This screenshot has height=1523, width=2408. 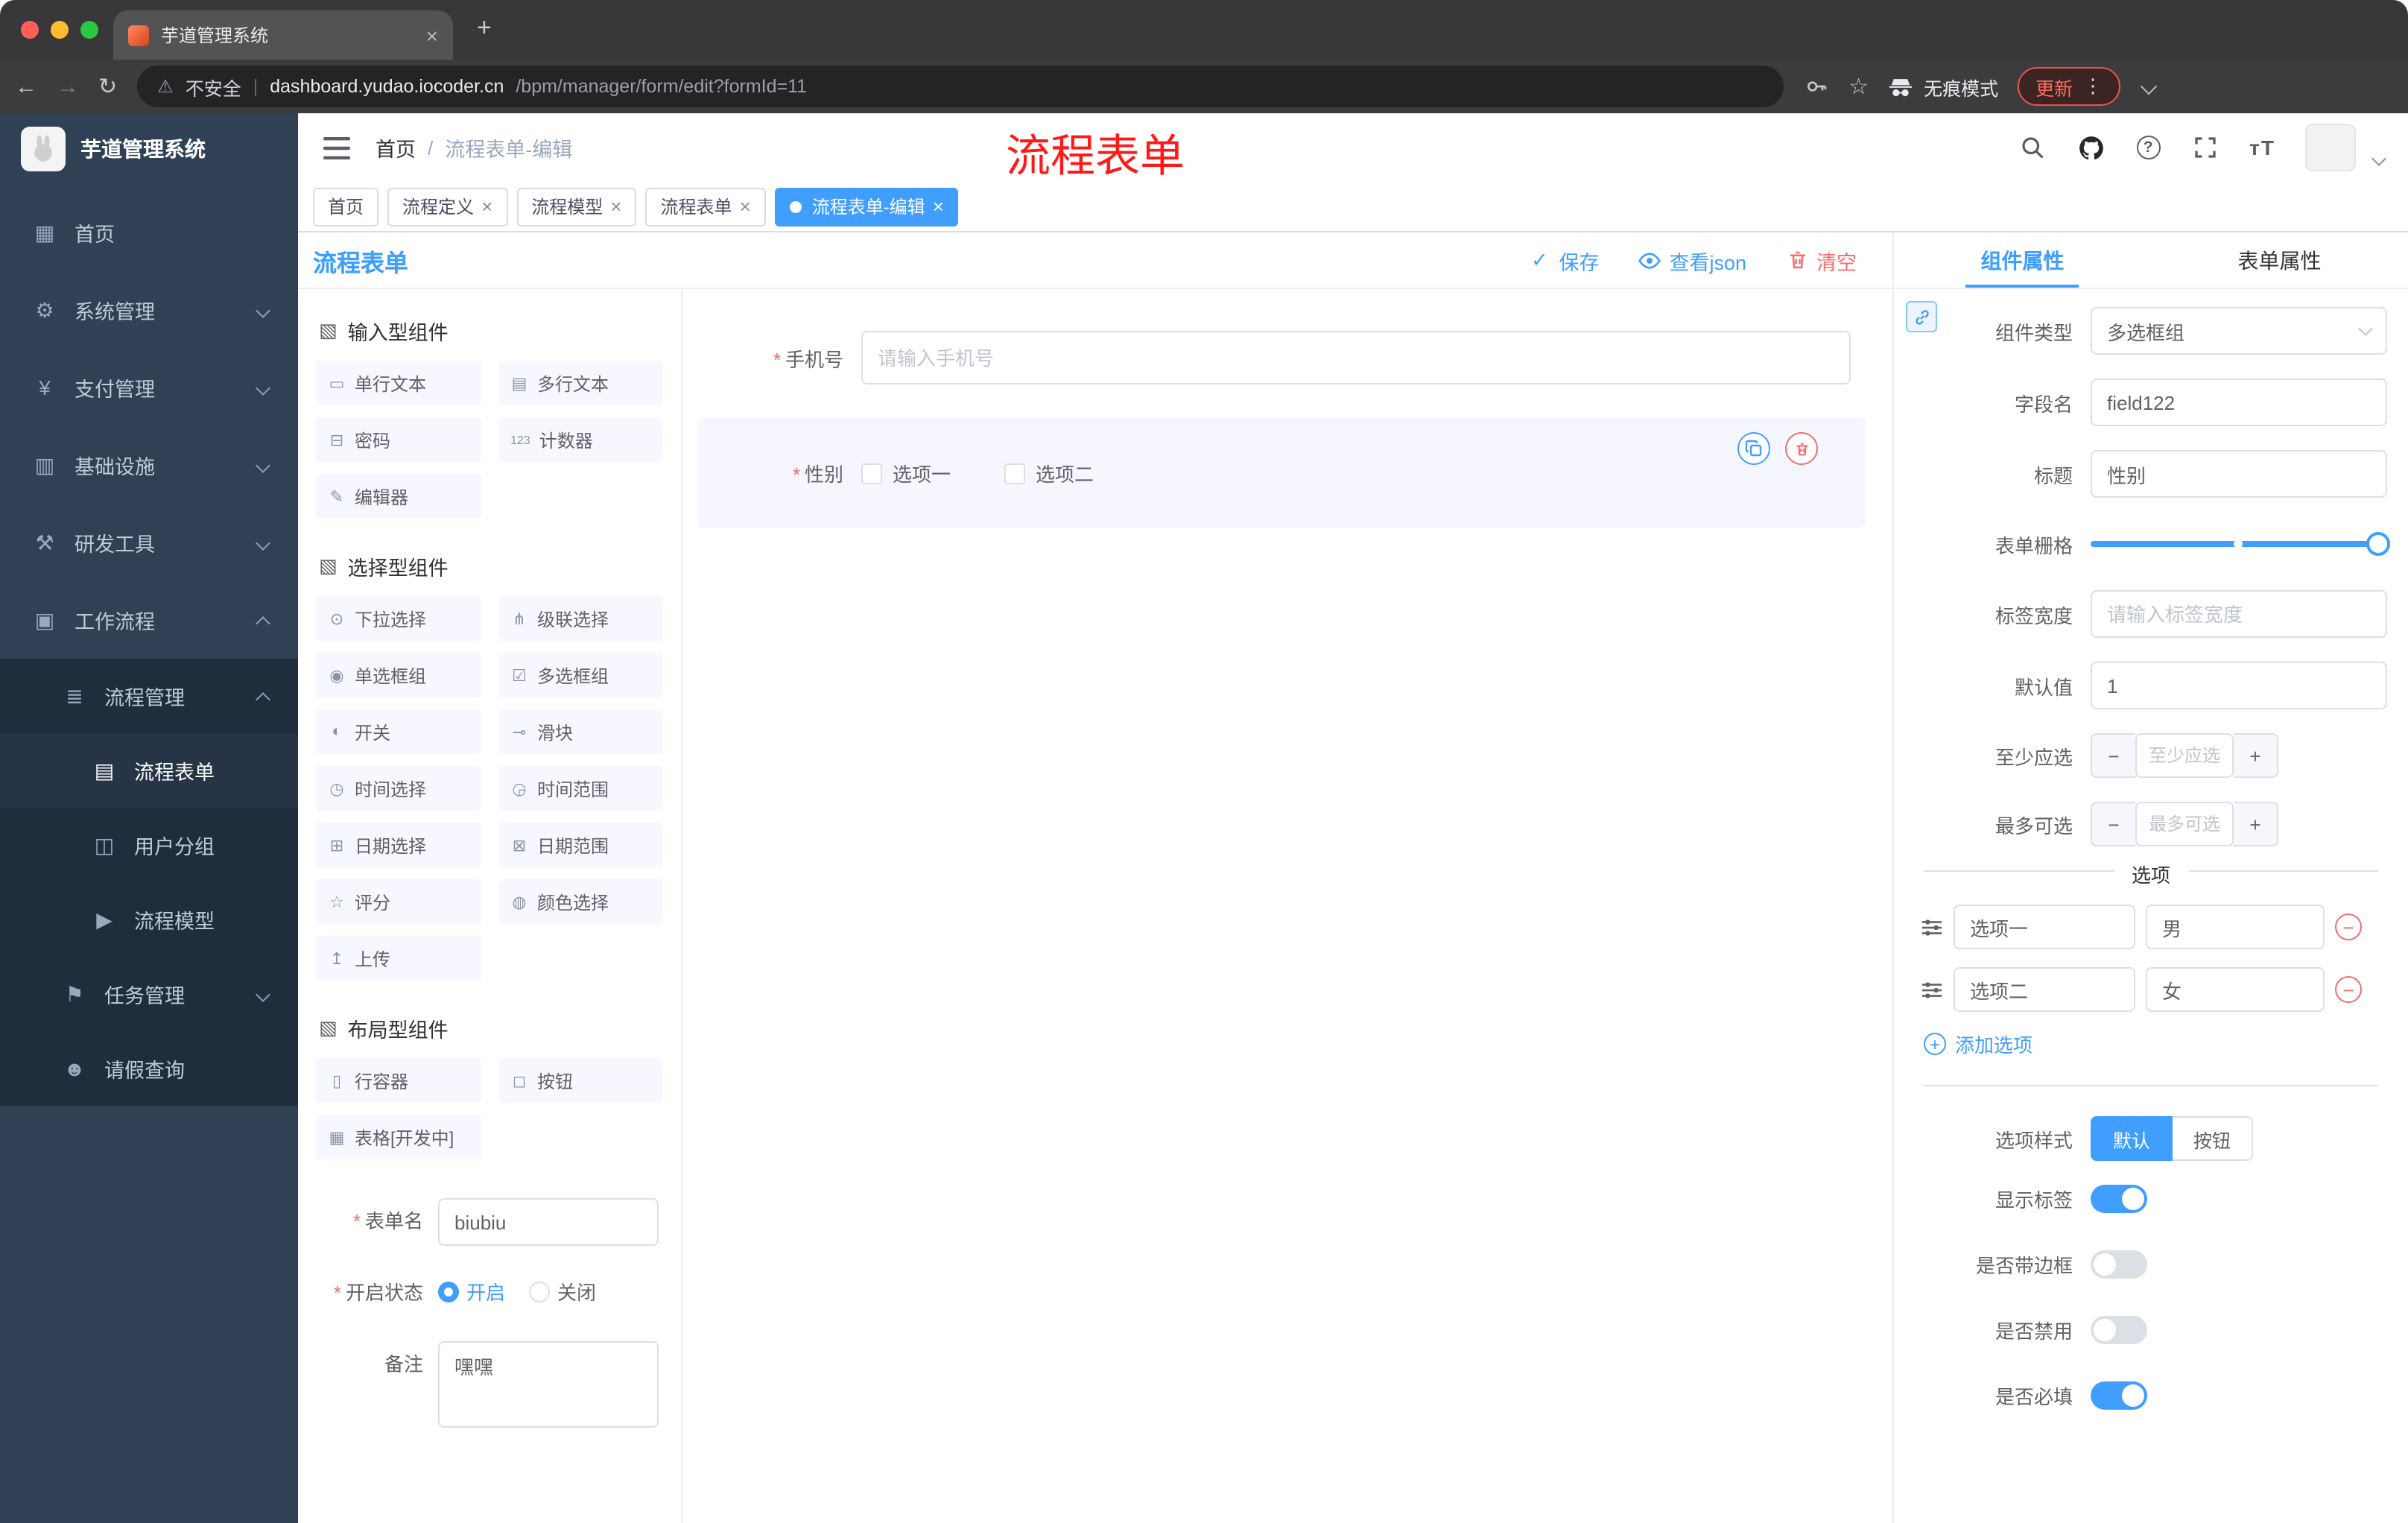 I want to click on sidebar-item-process-form: ▤ 流程表单, so click(x=149, y=771).